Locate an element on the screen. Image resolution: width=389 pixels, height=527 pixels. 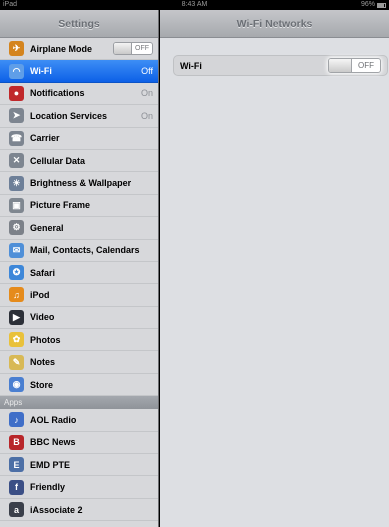
brightness-icon: ☀ is located at coordinates (16, 183).